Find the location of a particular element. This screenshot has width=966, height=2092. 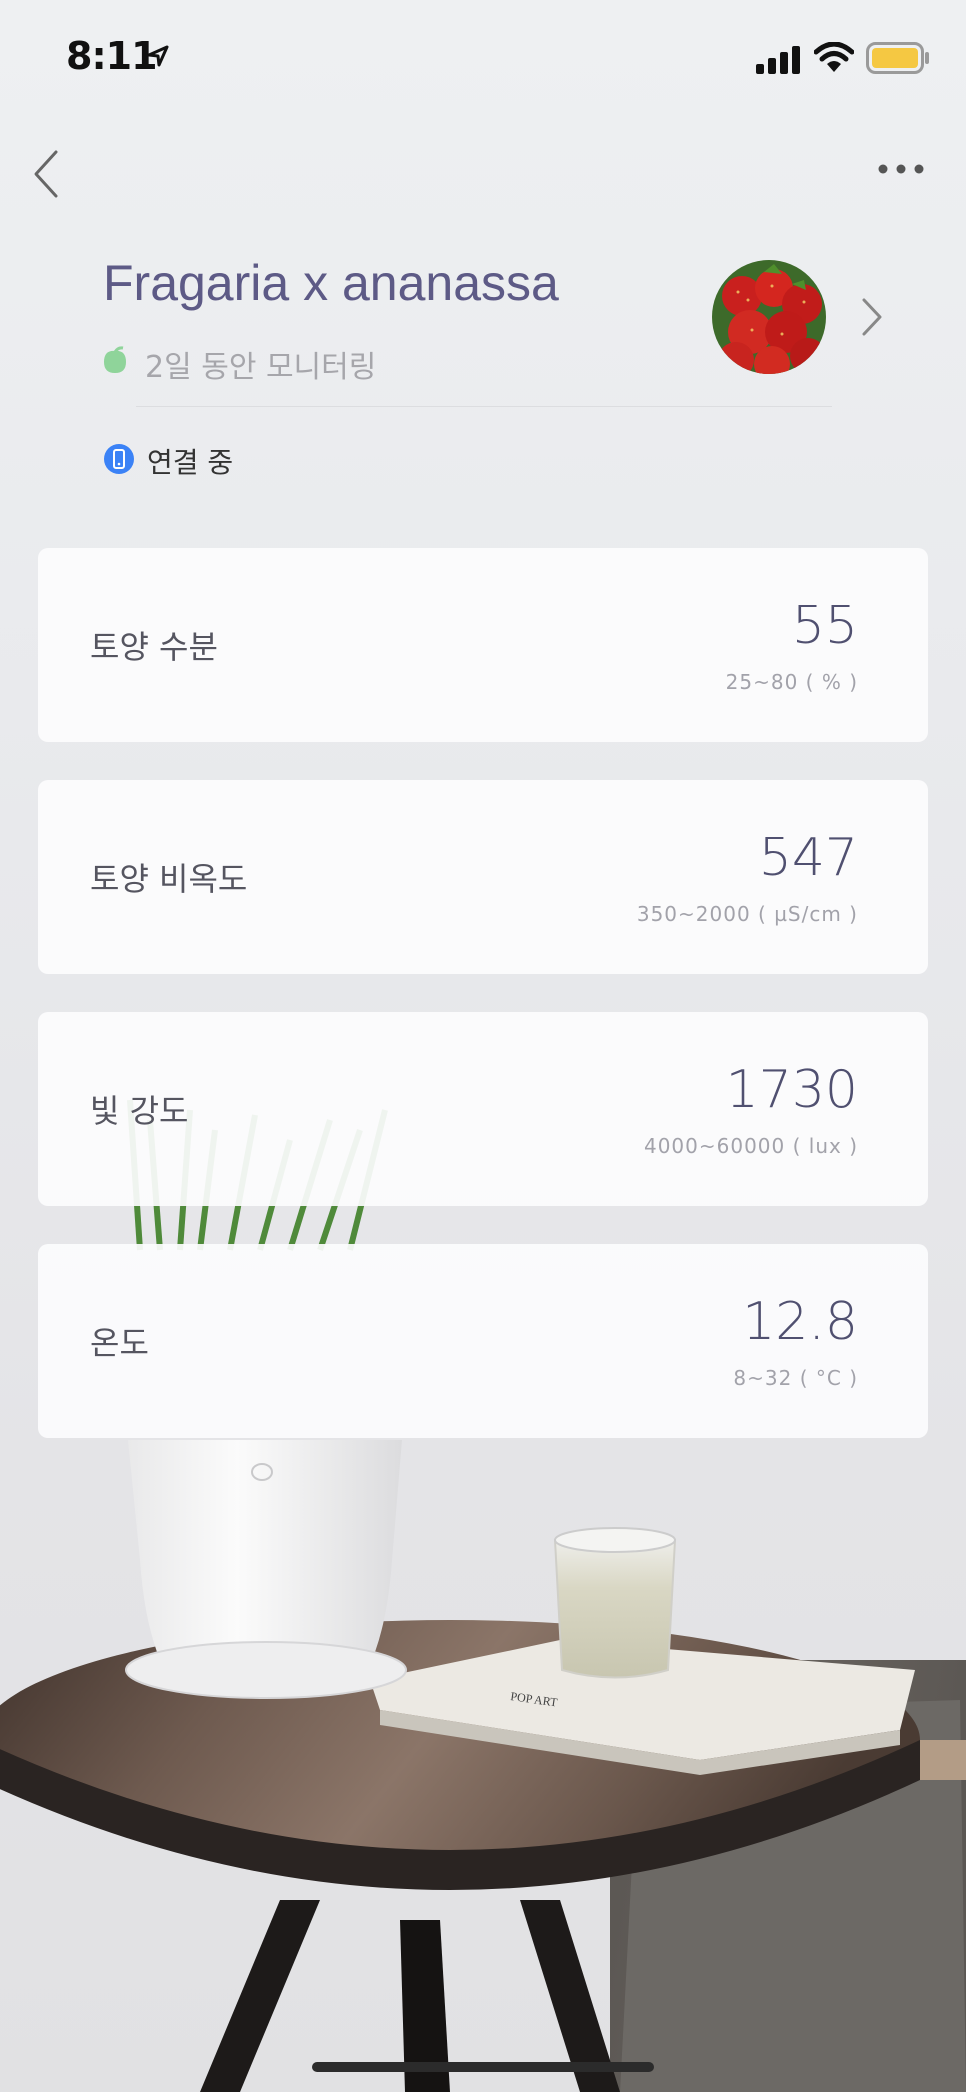

metric-value: 55 is located at coordinates (824, 626).